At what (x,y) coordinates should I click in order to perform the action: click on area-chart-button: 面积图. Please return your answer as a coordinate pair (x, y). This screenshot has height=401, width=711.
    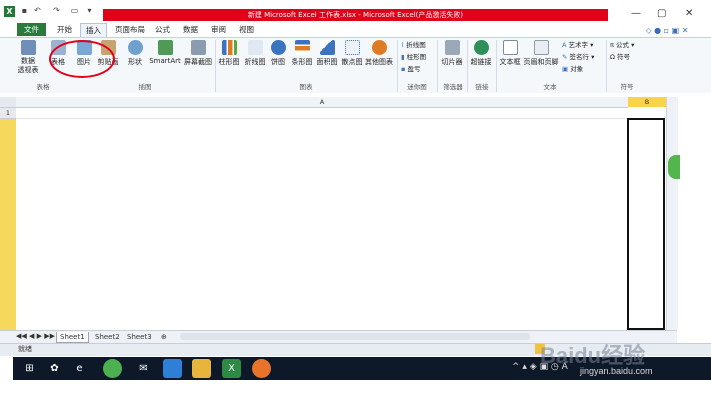
    Looking at the image, I should click on (327, 53).